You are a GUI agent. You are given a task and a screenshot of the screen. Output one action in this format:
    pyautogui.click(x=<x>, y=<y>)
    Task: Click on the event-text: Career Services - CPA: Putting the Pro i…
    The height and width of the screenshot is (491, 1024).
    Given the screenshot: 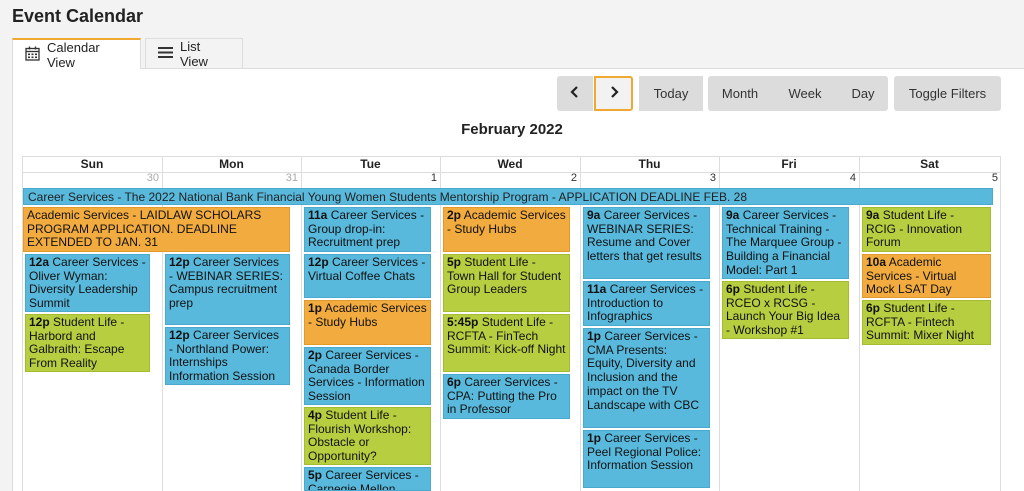 What is the action you would take?
    pyautogui.click(x=502, y=396)
    